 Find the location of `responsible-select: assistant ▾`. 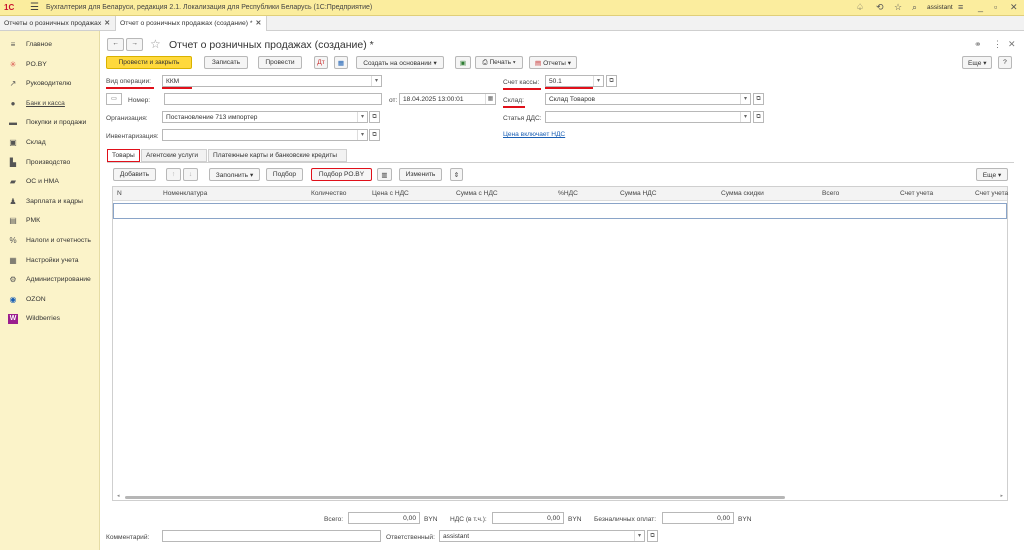

responsible-select: assistant ▾ is located at coordinates (542, 536).